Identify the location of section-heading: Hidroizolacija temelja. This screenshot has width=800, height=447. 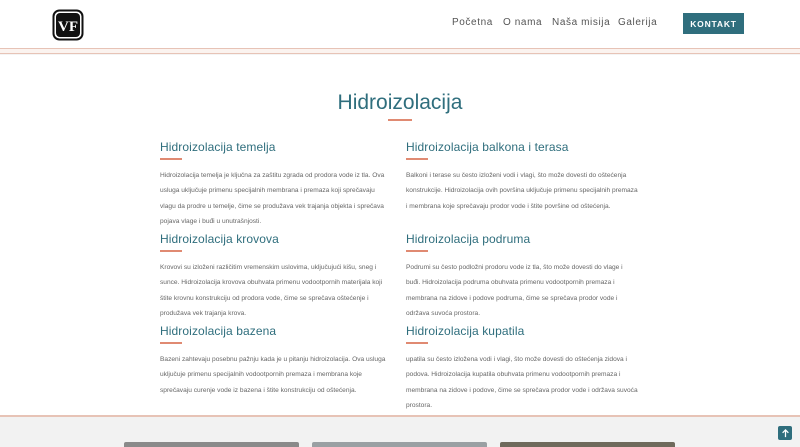
(218, 147).